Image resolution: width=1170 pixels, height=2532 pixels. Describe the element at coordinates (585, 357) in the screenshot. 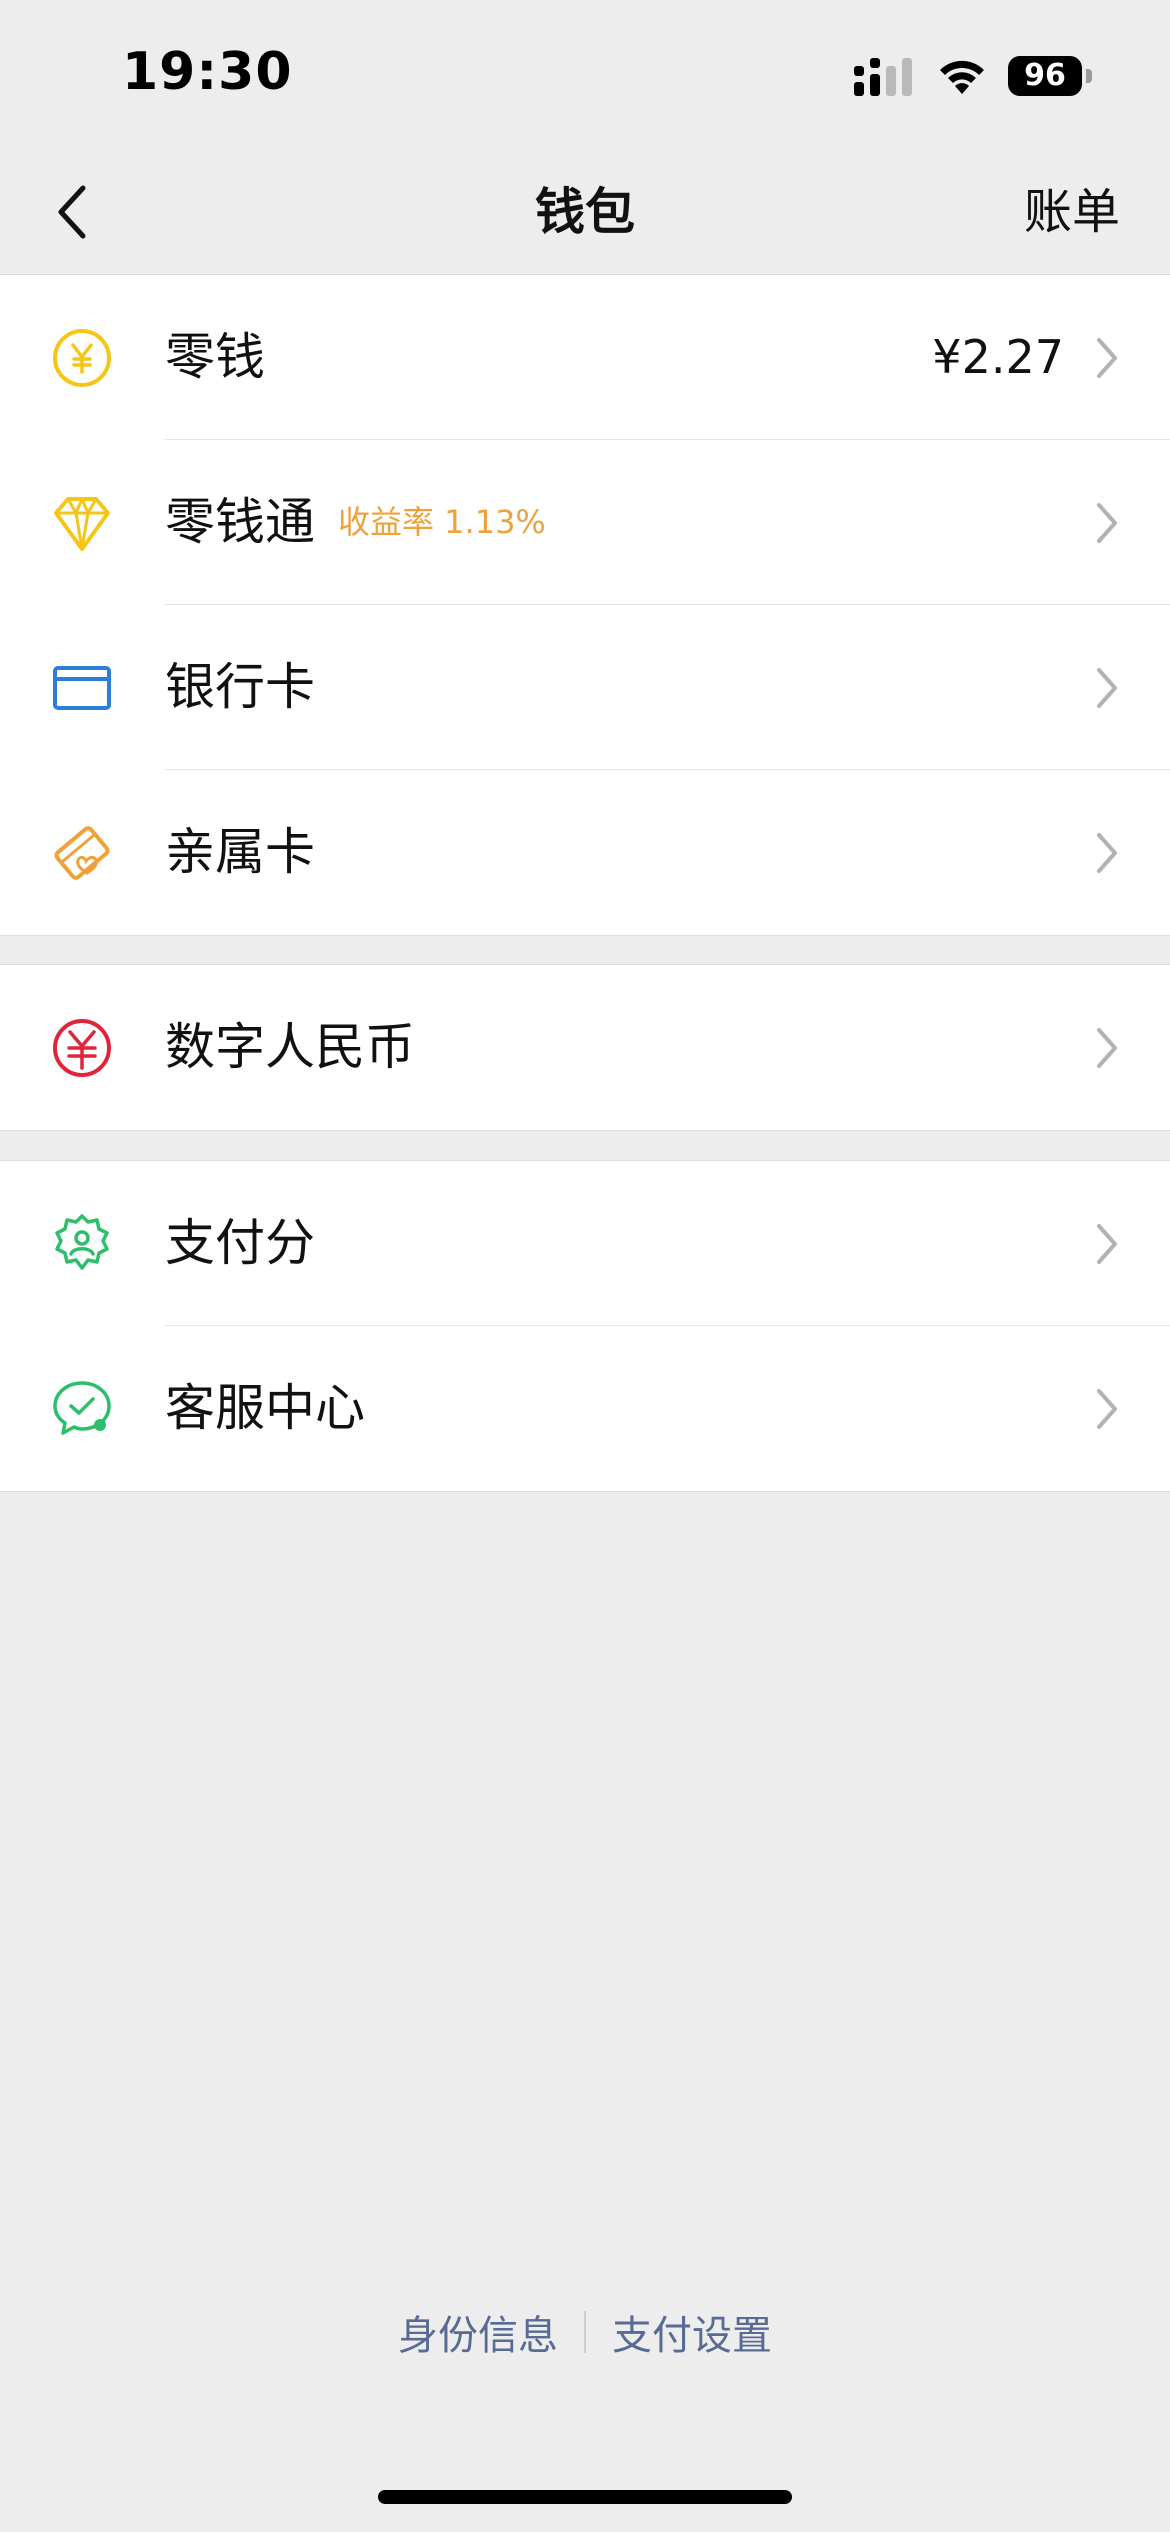

I see `list-item-change: 零钱 ¥2.27` at that location.